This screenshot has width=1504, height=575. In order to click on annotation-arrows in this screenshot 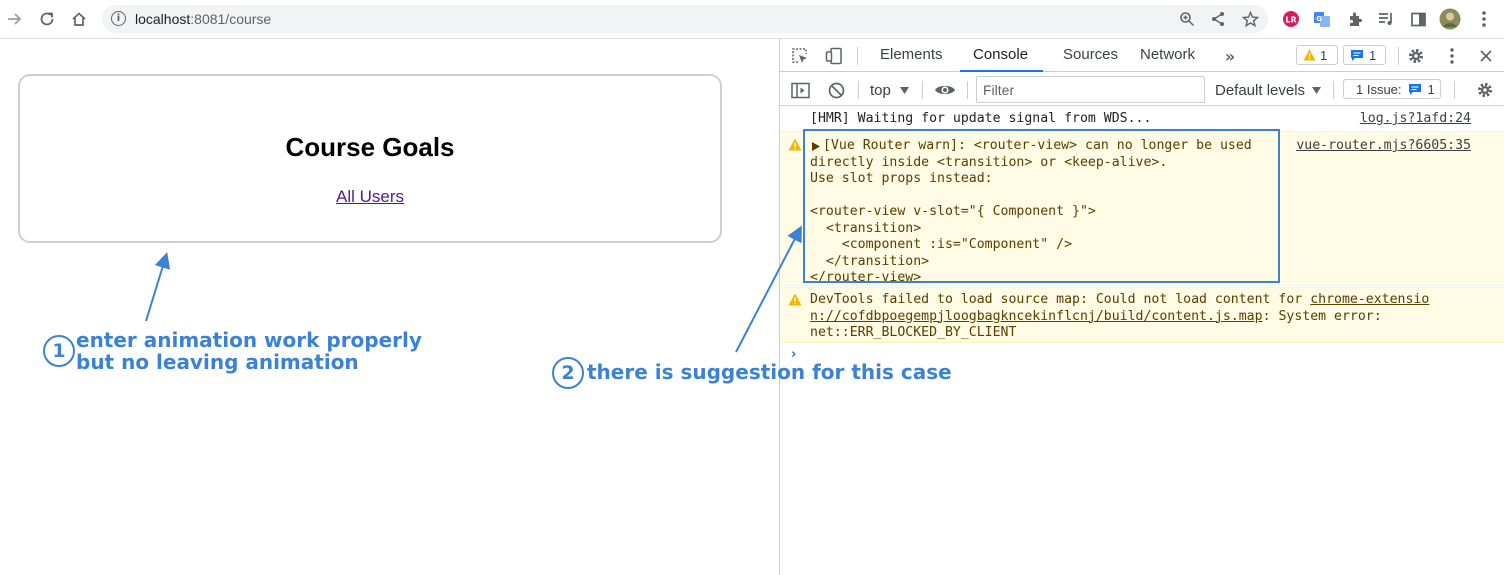, I will do `click(473, 289)`.